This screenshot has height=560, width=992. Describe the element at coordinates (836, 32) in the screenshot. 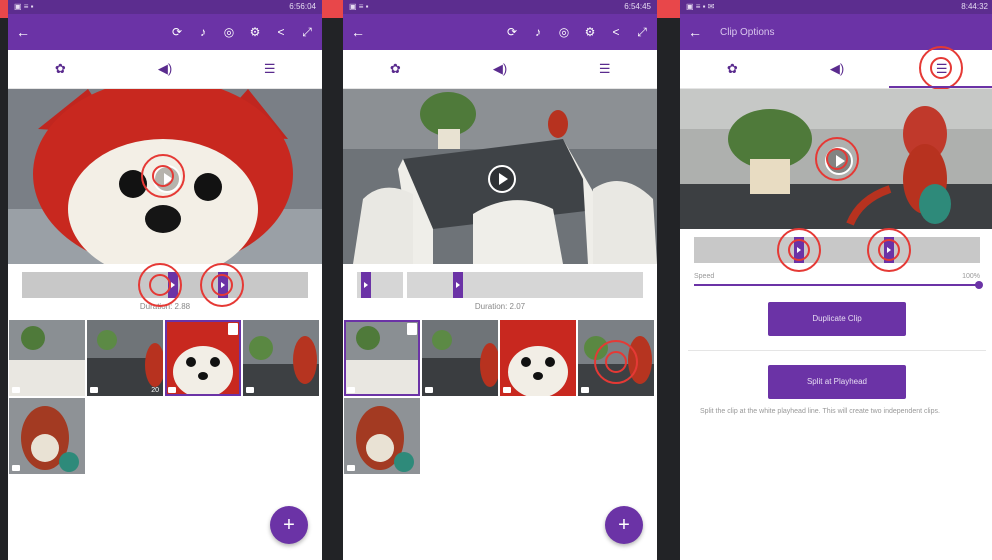

I see `app-bar: ← Clip Options` at that location.